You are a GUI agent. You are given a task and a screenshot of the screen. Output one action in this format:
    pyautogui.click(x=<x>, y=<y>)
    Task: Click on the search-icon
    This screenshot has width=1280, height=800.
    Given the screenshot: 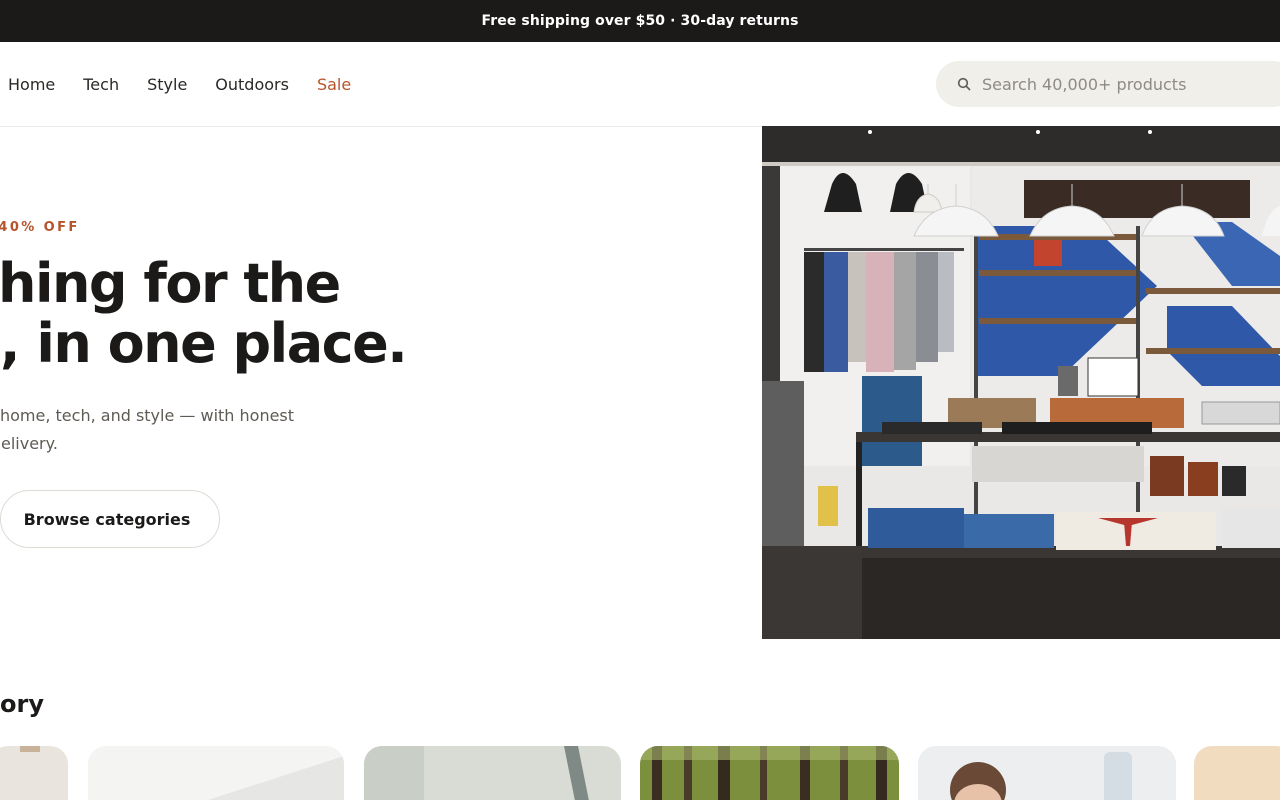 What is the action you would take?
    pyautogui.click(x=964, y=84)
    